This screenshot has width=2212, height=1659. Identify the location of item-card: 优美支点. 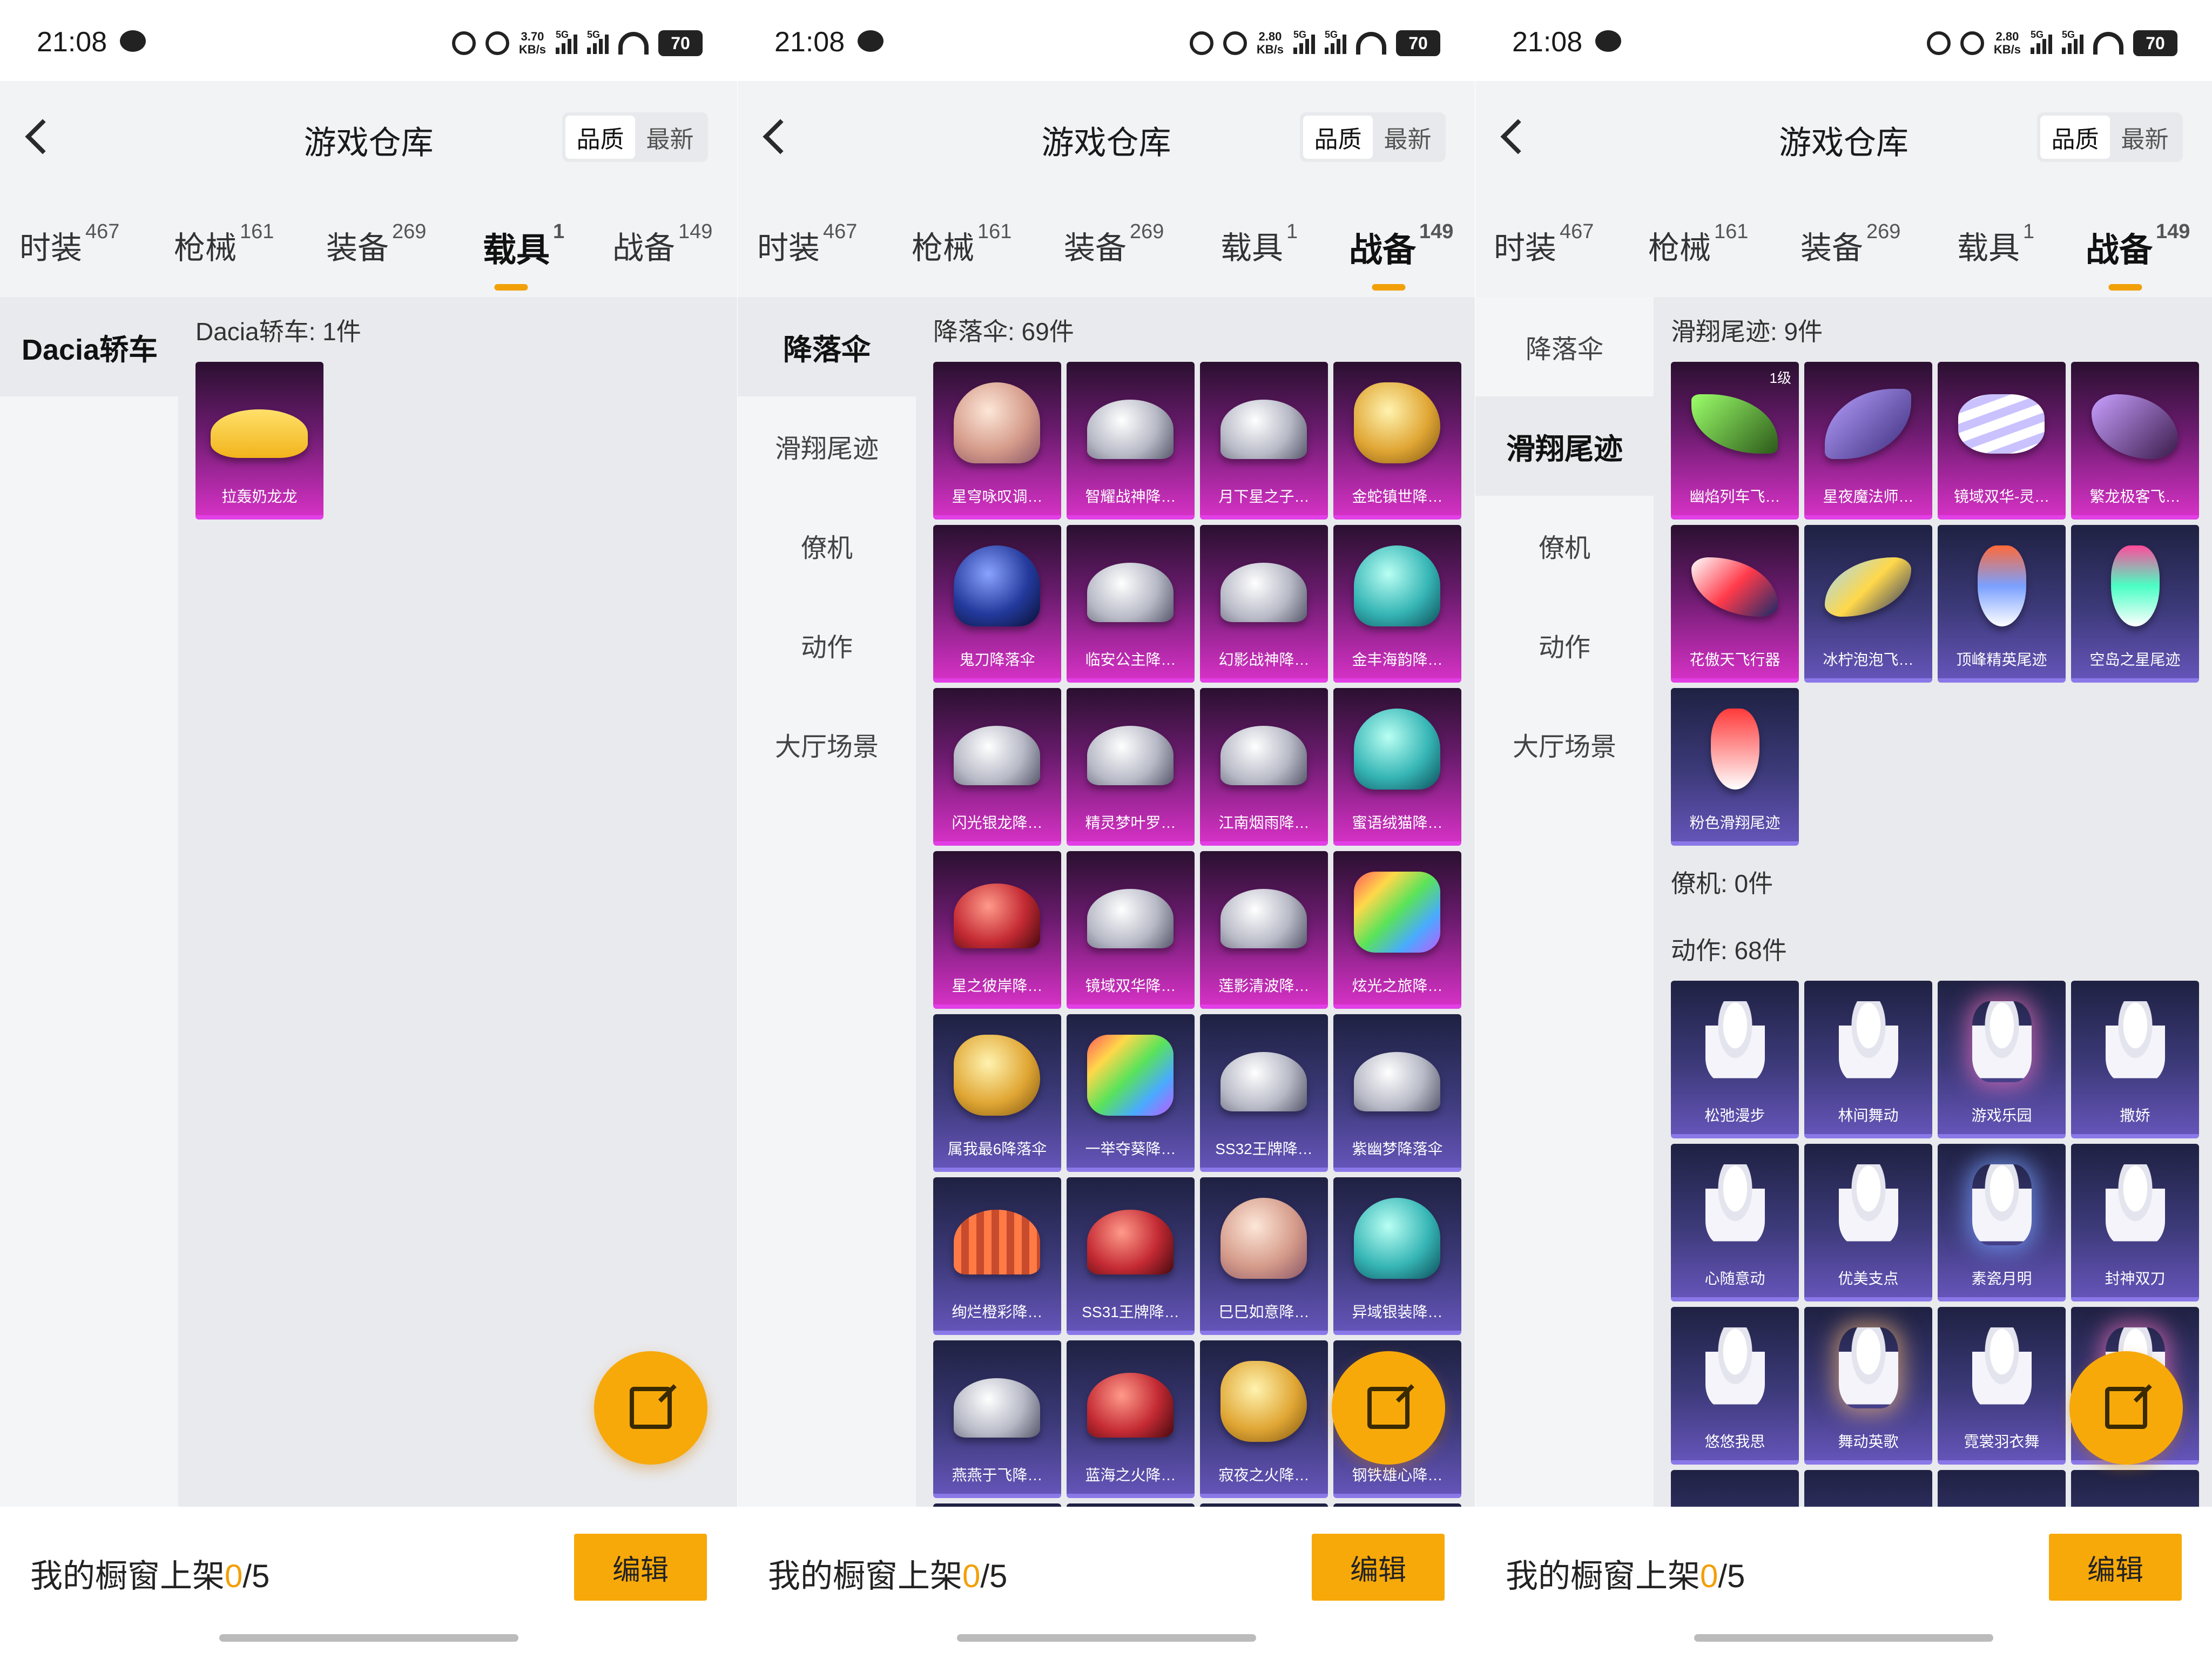
(1868, 1222).